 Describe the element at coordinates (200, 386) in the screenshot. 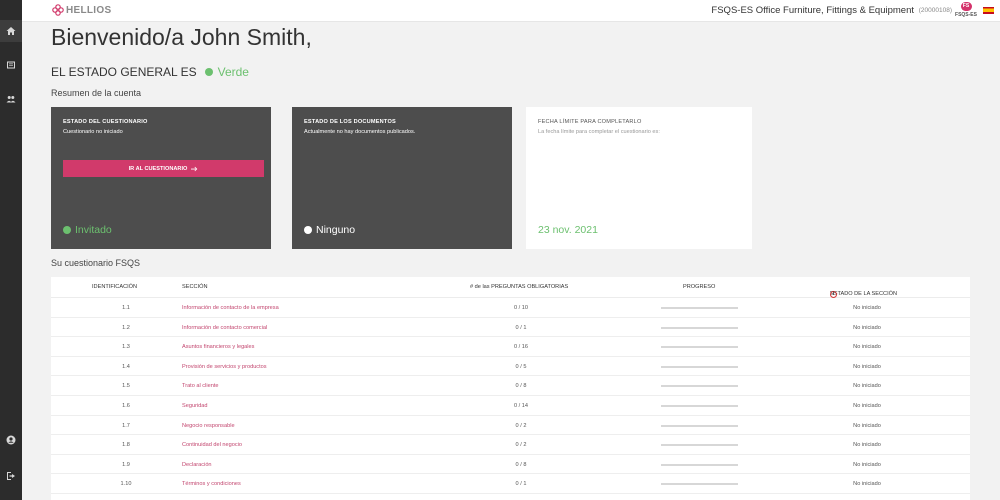

I see `row-section-link: Trato al cliente` at that location.